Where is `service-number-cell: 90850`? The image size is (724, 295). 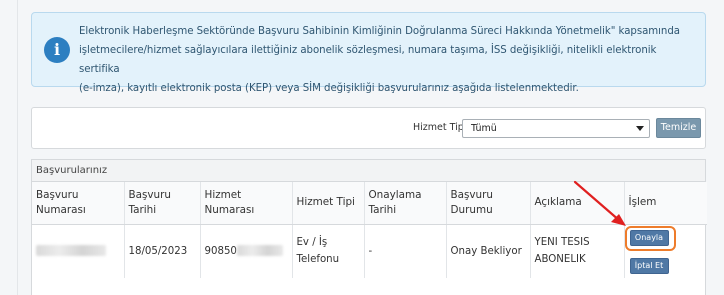 service-number-cell: 90850 is located at coordinates (246, 251).